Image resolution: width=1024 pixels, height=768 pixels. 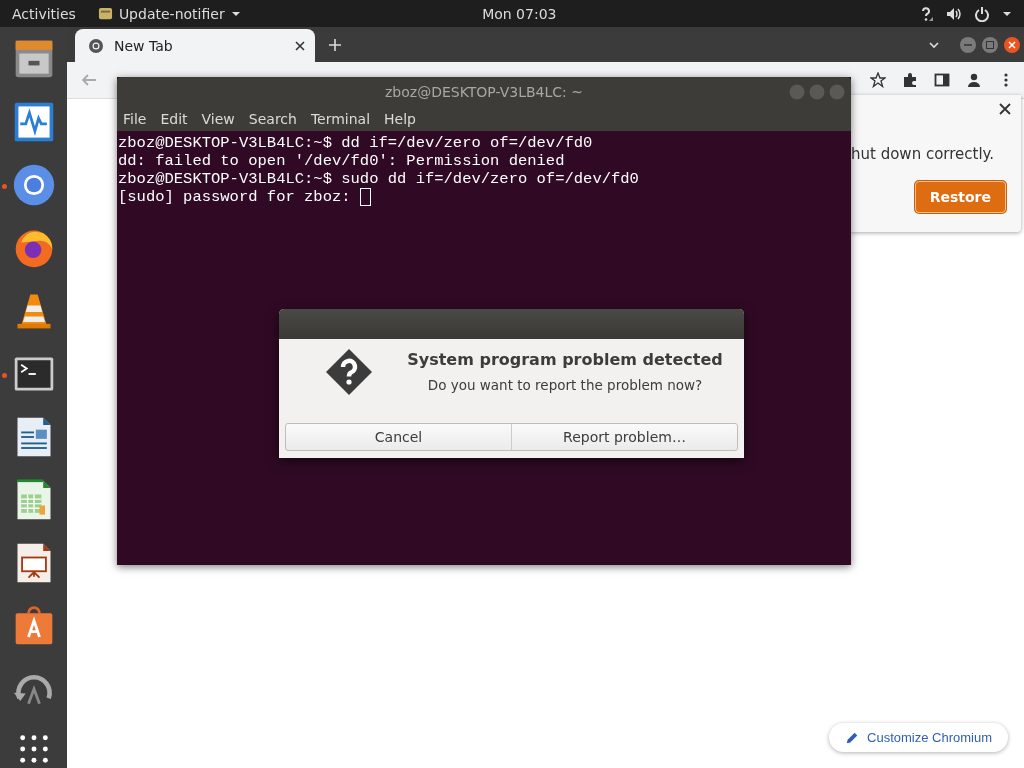 What do you see at coordinates (171, 13) in the screenshot?
I see `app-menu: Update-notifier` at bounding box center [171, 13].